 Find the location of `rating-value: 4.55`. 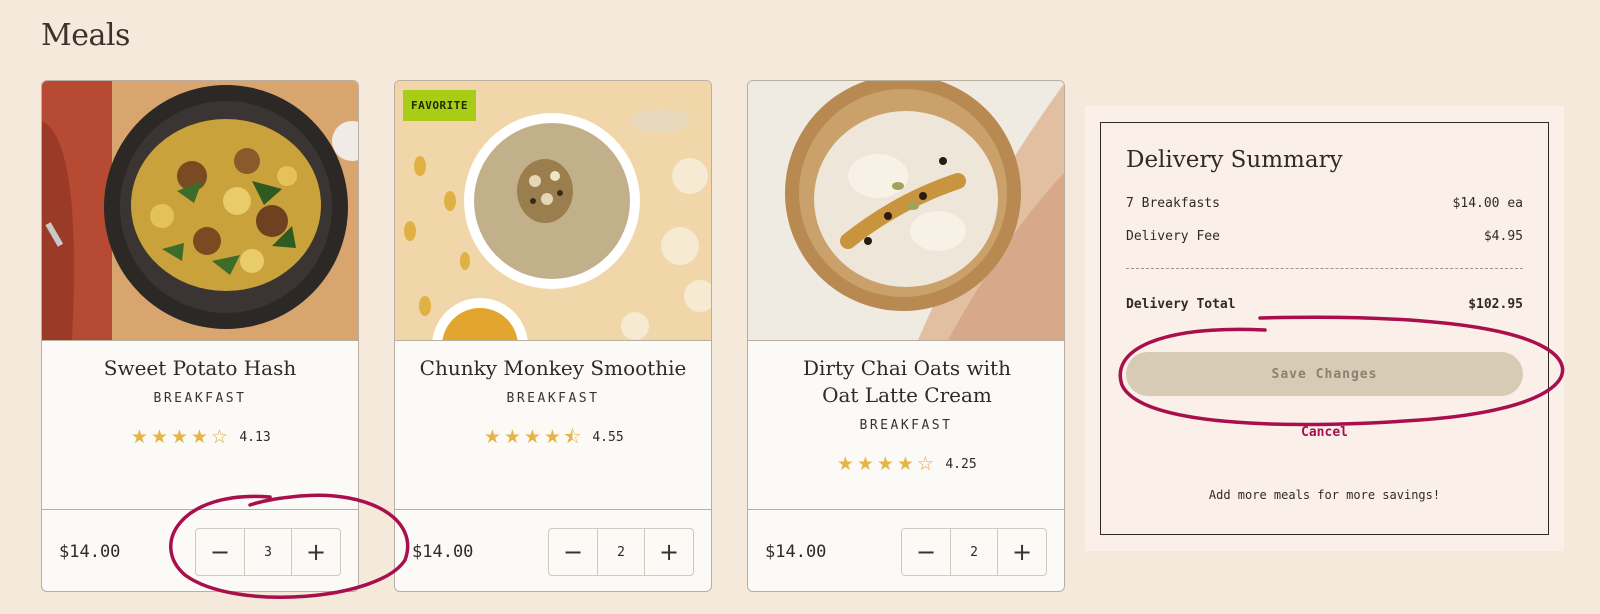

rating-value: 4.55 is located at coordinates (608, 437).